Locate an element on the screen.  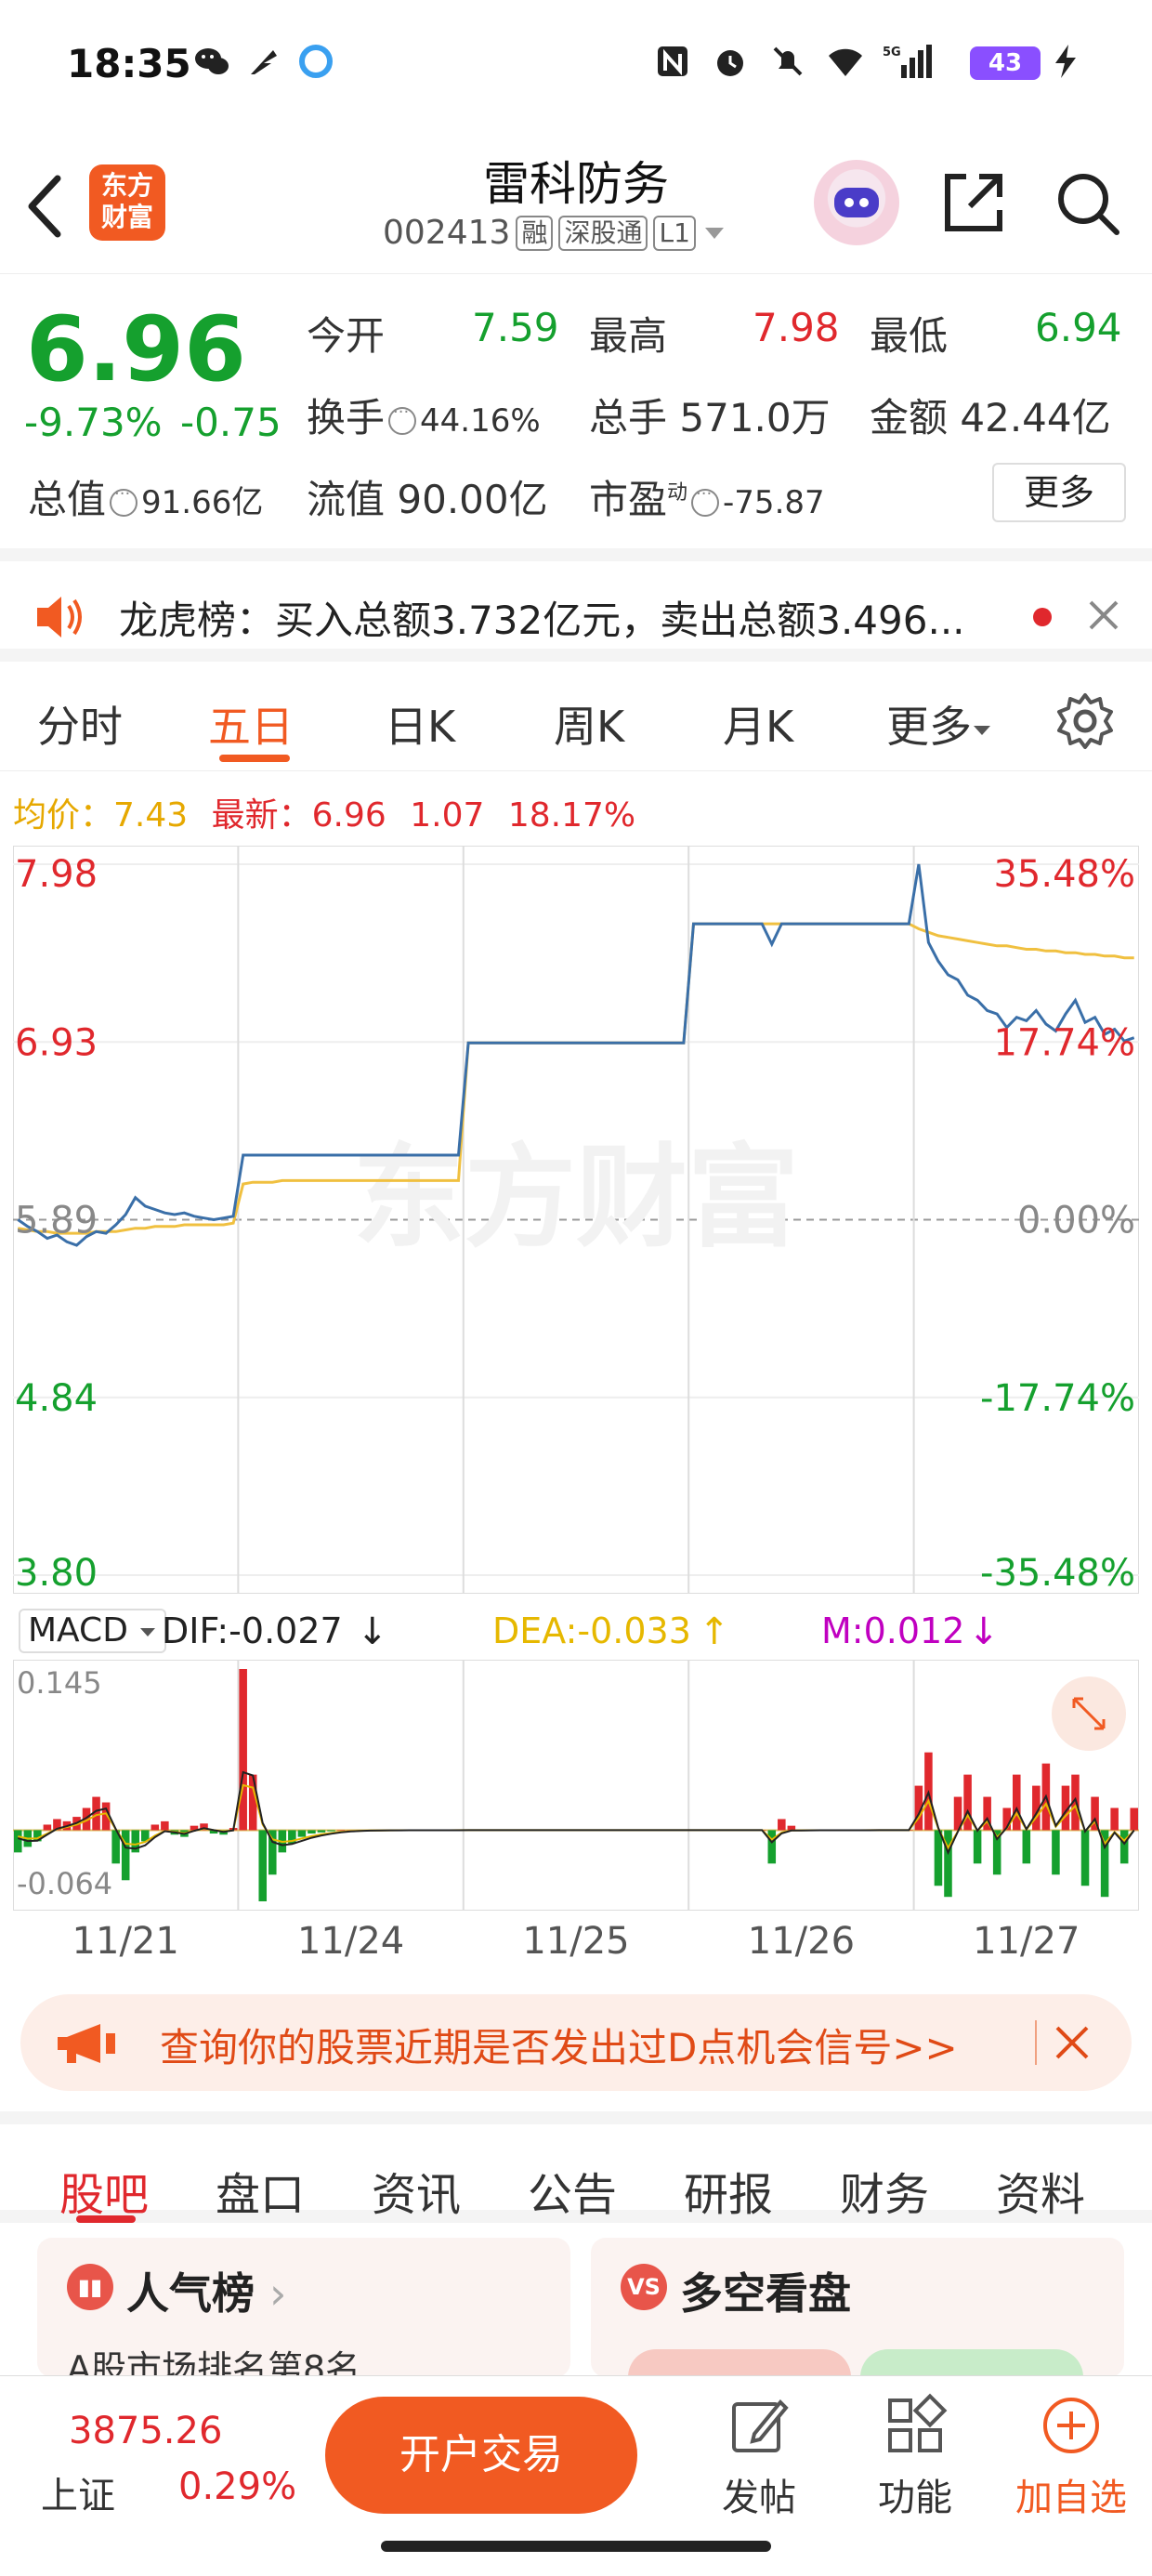
y-tick-right: 17.74% is located at coordinates (1064, 1042).